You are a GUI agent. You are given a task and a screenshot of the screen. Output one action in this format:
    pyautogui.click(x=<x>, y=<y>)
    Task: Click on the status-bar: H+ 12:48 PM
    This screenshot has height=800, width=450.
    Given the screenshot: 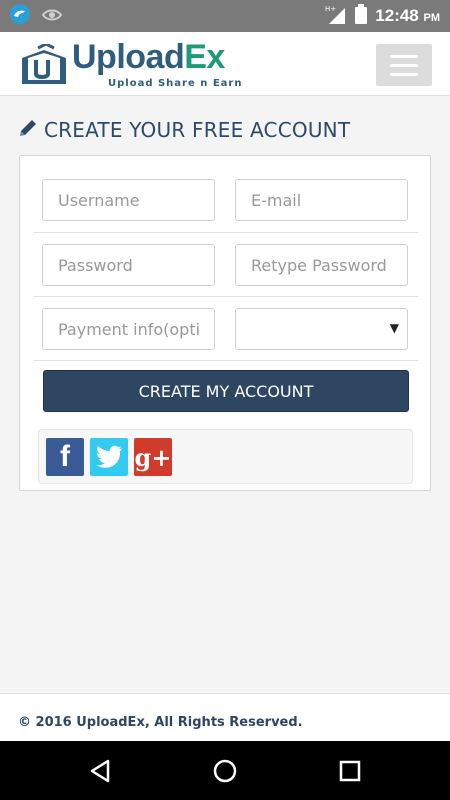 What is the action you would take?
    pyautogui.click(x=225, y=16)
    